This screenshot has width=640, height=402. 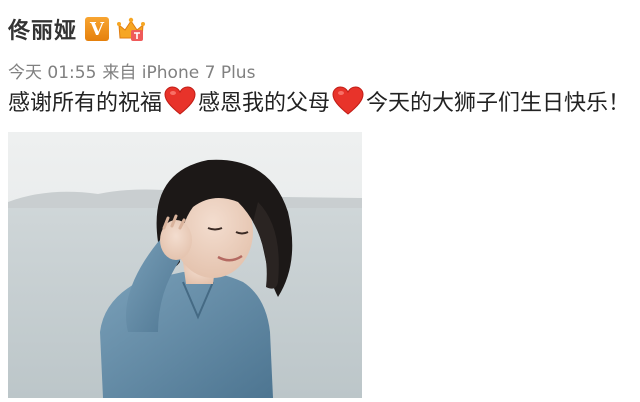 I want to click on post-text-part1: 感谢所有的祝福, so click(x=85, y=103).